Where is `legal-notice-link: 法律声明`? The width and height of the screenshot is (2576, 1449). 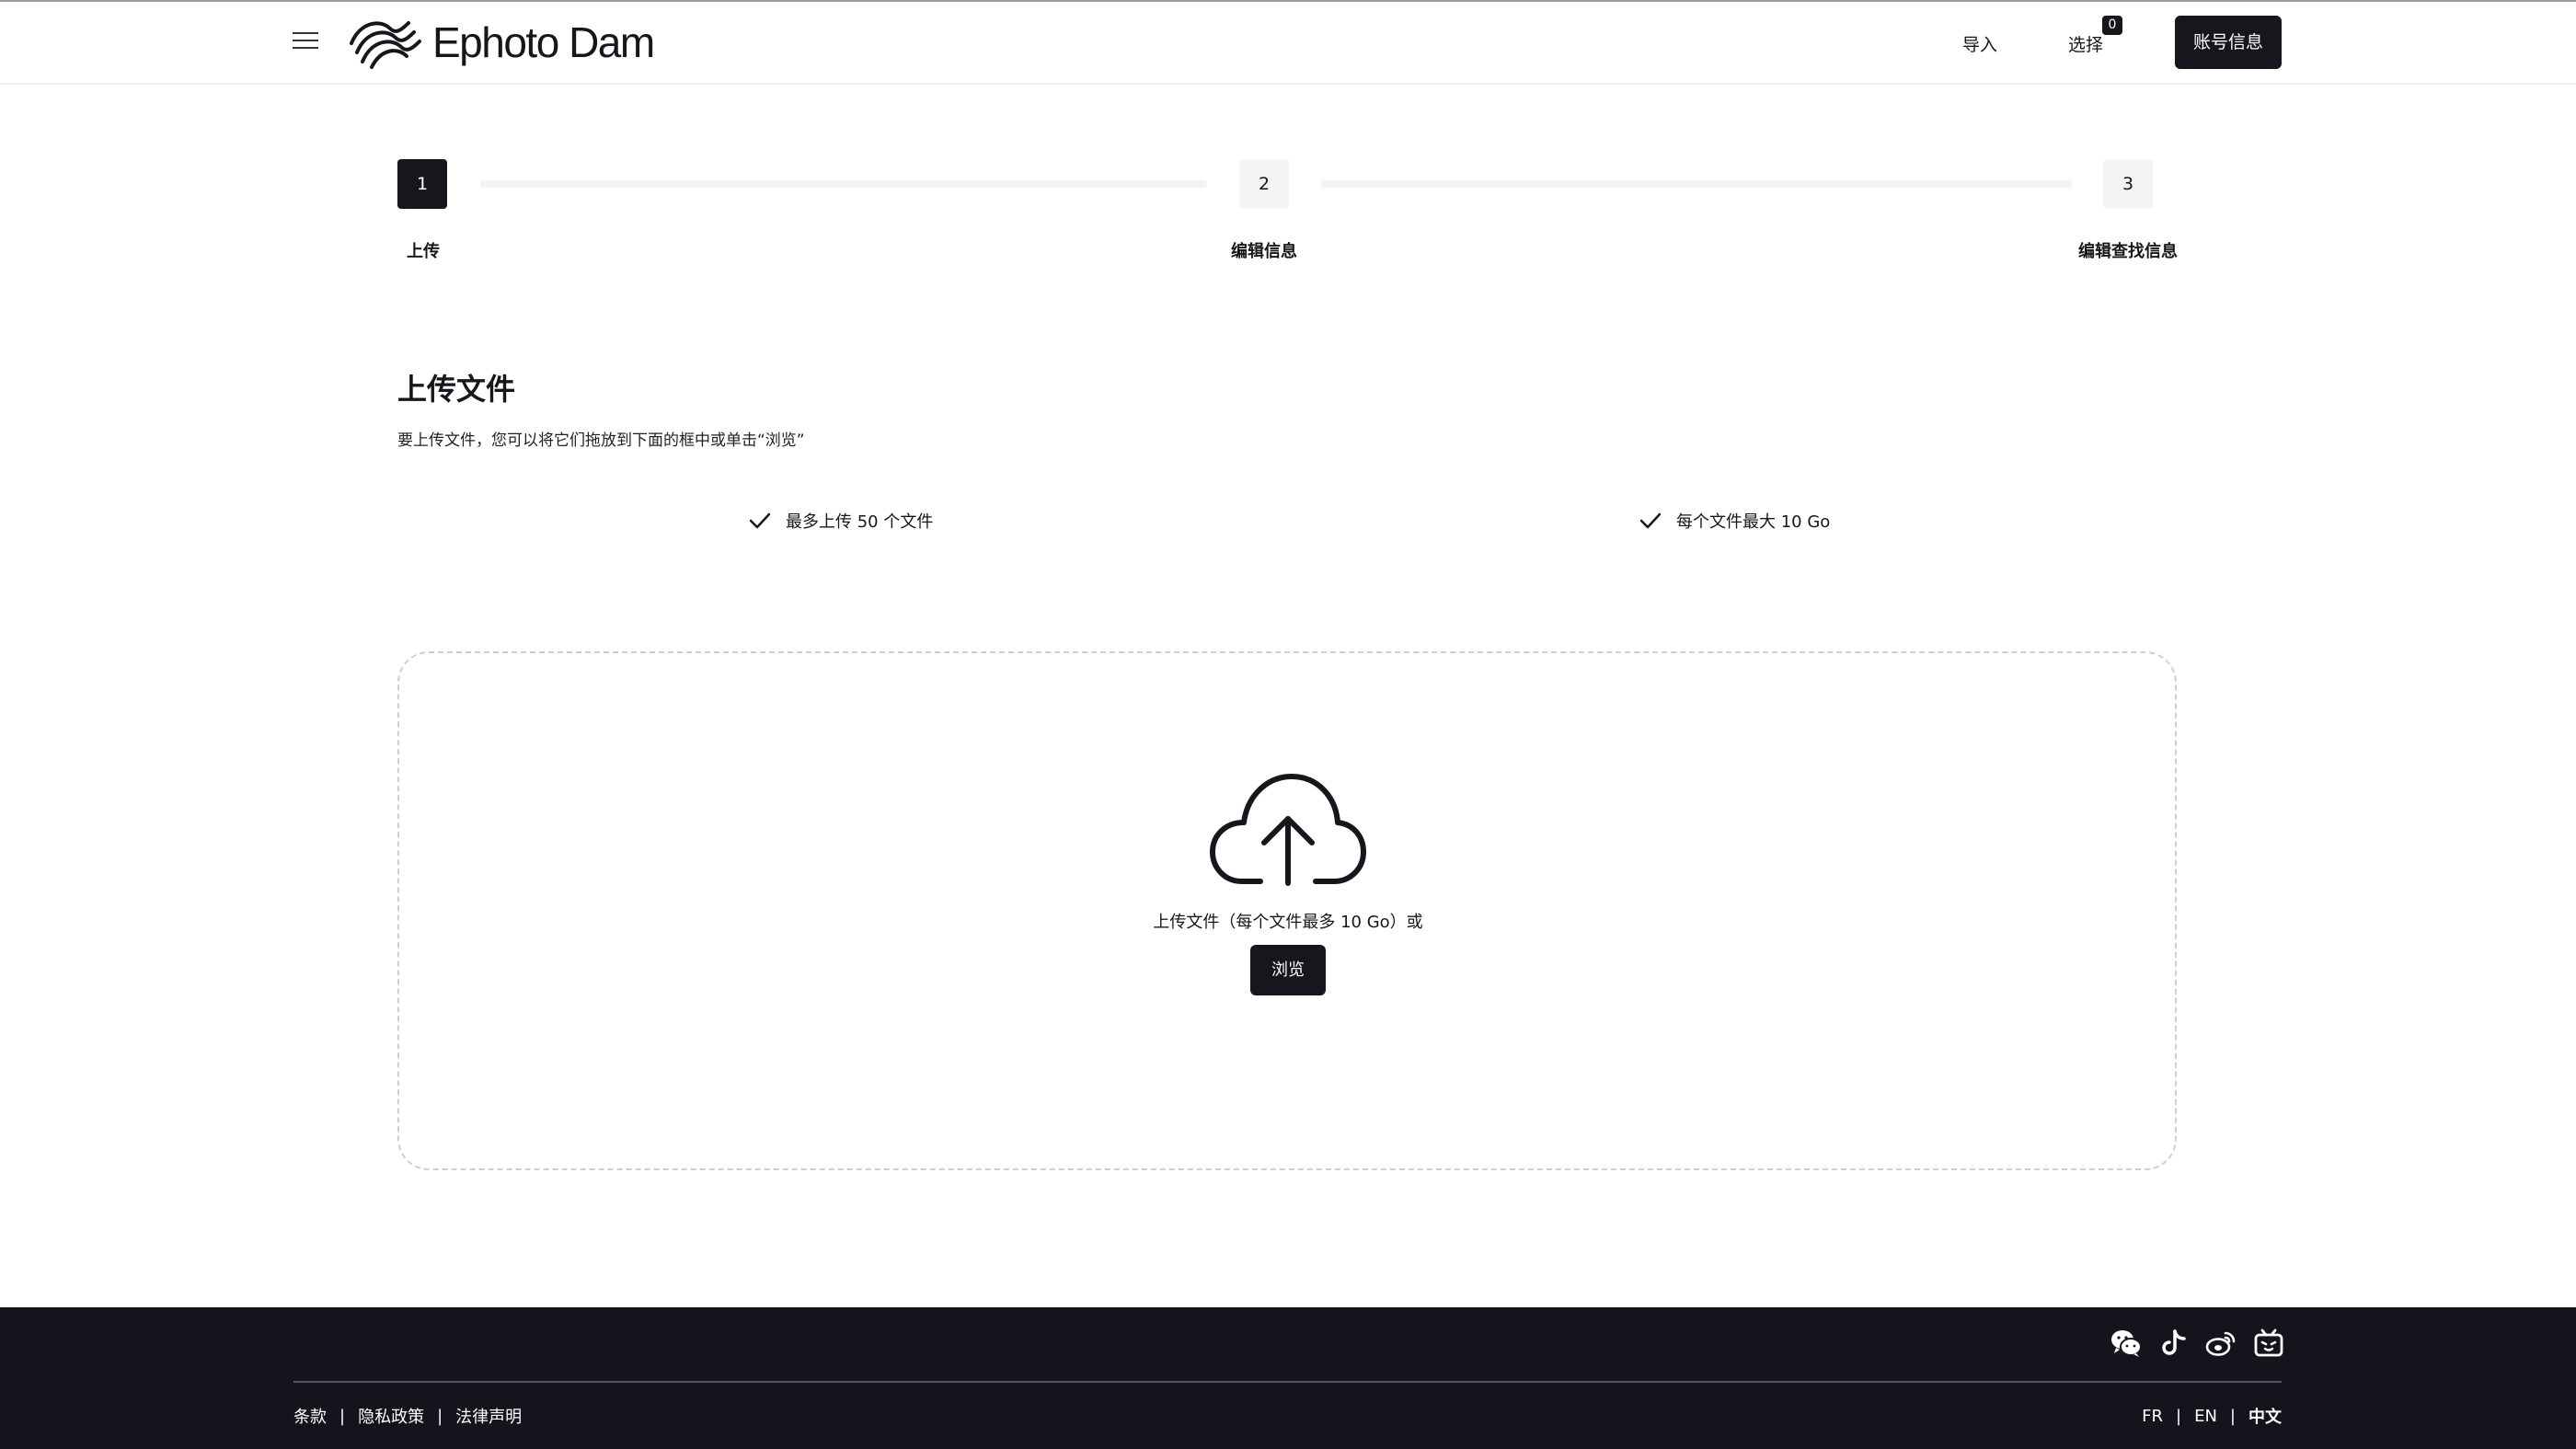 legal-notice-link: 法律声明 is located at coordinates (488, 1416).